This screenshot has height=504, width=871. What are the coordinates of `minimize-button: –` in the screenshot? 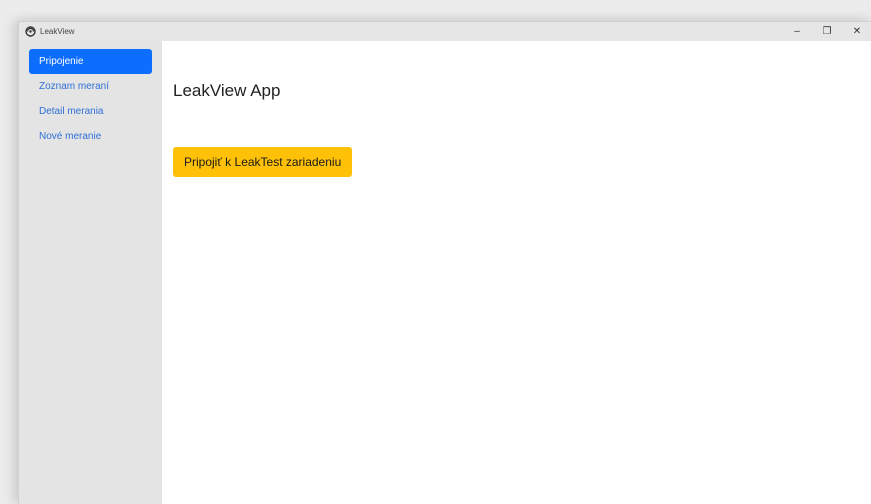 It's located at (797, 31).